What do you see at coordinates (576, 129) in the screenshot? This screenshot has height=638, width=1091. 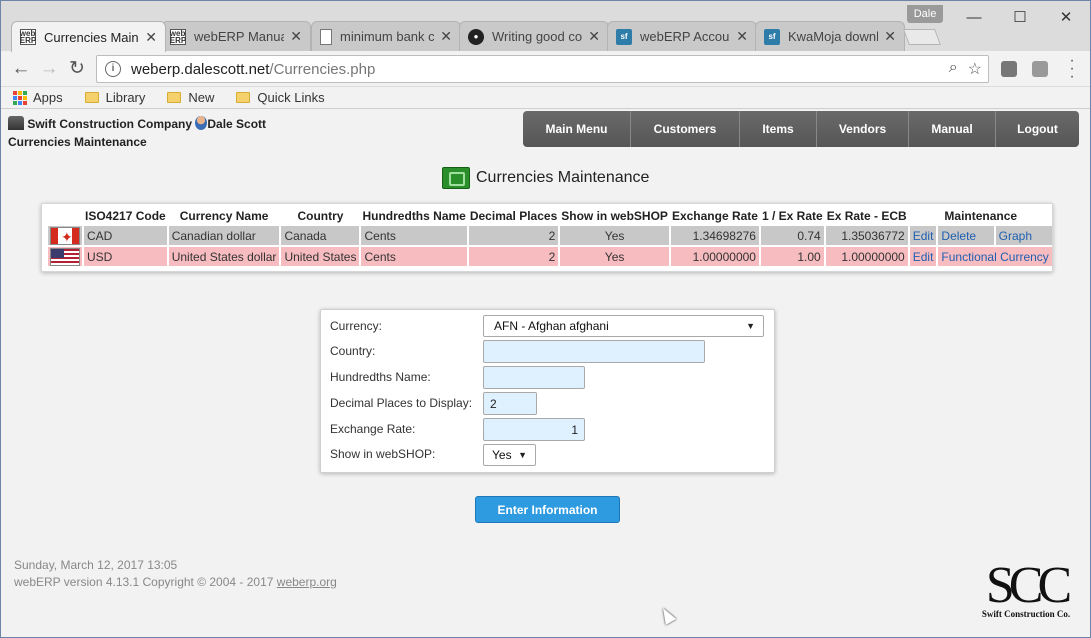 I see `nav-main-menu: Main Menu` at bounding box center [576, 129].